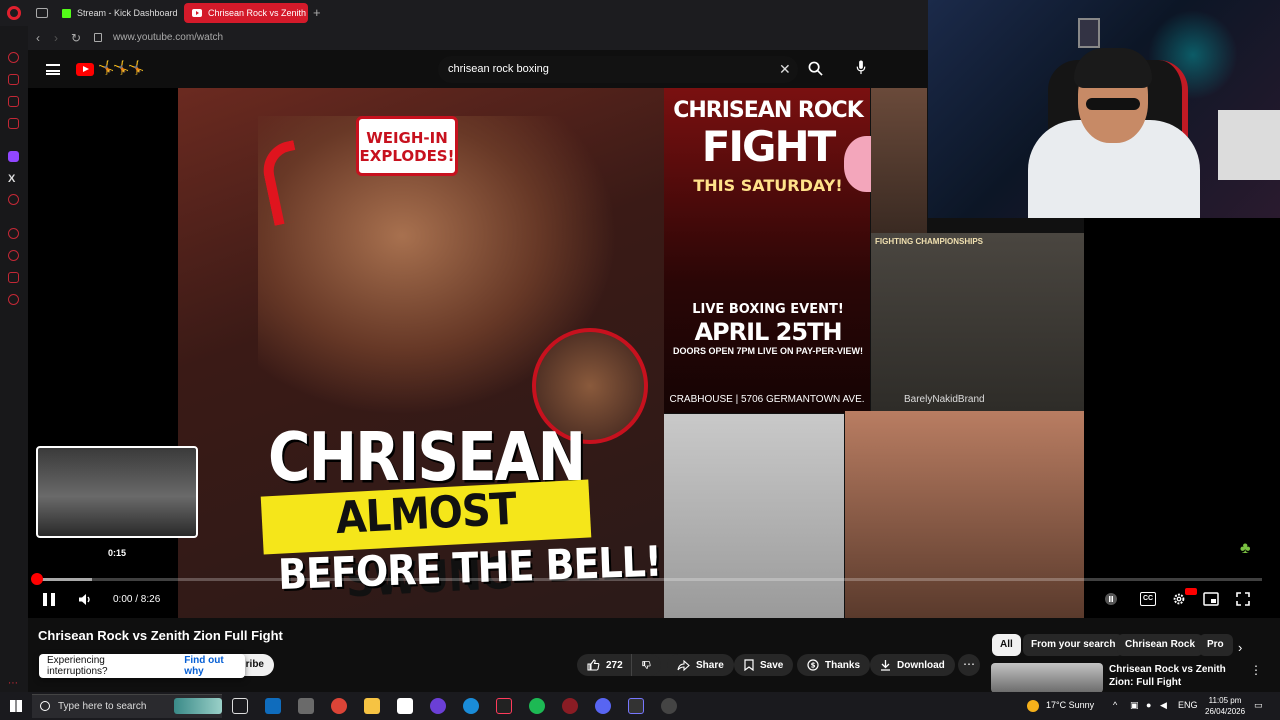 The height and width of the screenshot is (720, 1280). I want to click on url-field: www.youtube.com/watch, so click(168, 37).